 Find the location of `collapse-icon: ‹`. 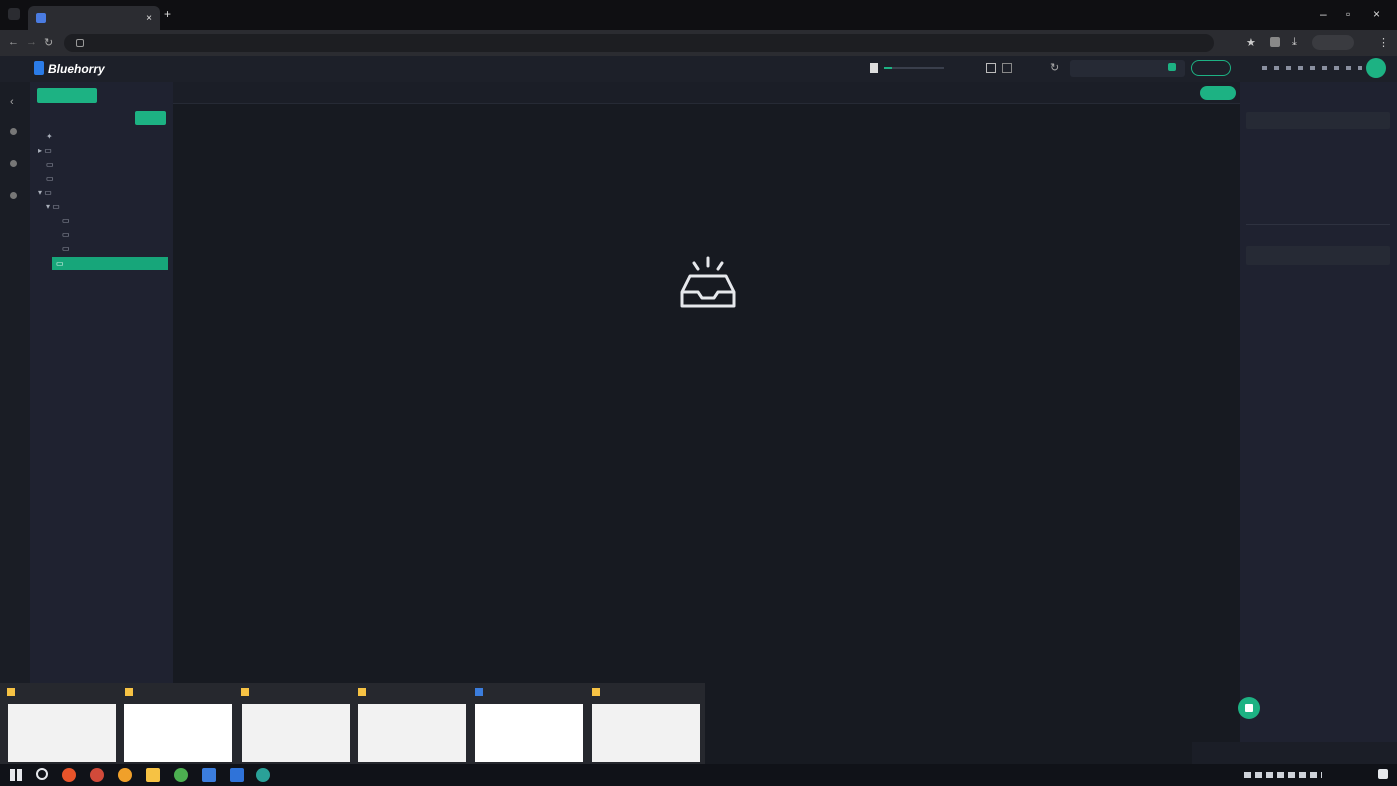

collapse-icon: ‹ is located at coordinates (12, 102).